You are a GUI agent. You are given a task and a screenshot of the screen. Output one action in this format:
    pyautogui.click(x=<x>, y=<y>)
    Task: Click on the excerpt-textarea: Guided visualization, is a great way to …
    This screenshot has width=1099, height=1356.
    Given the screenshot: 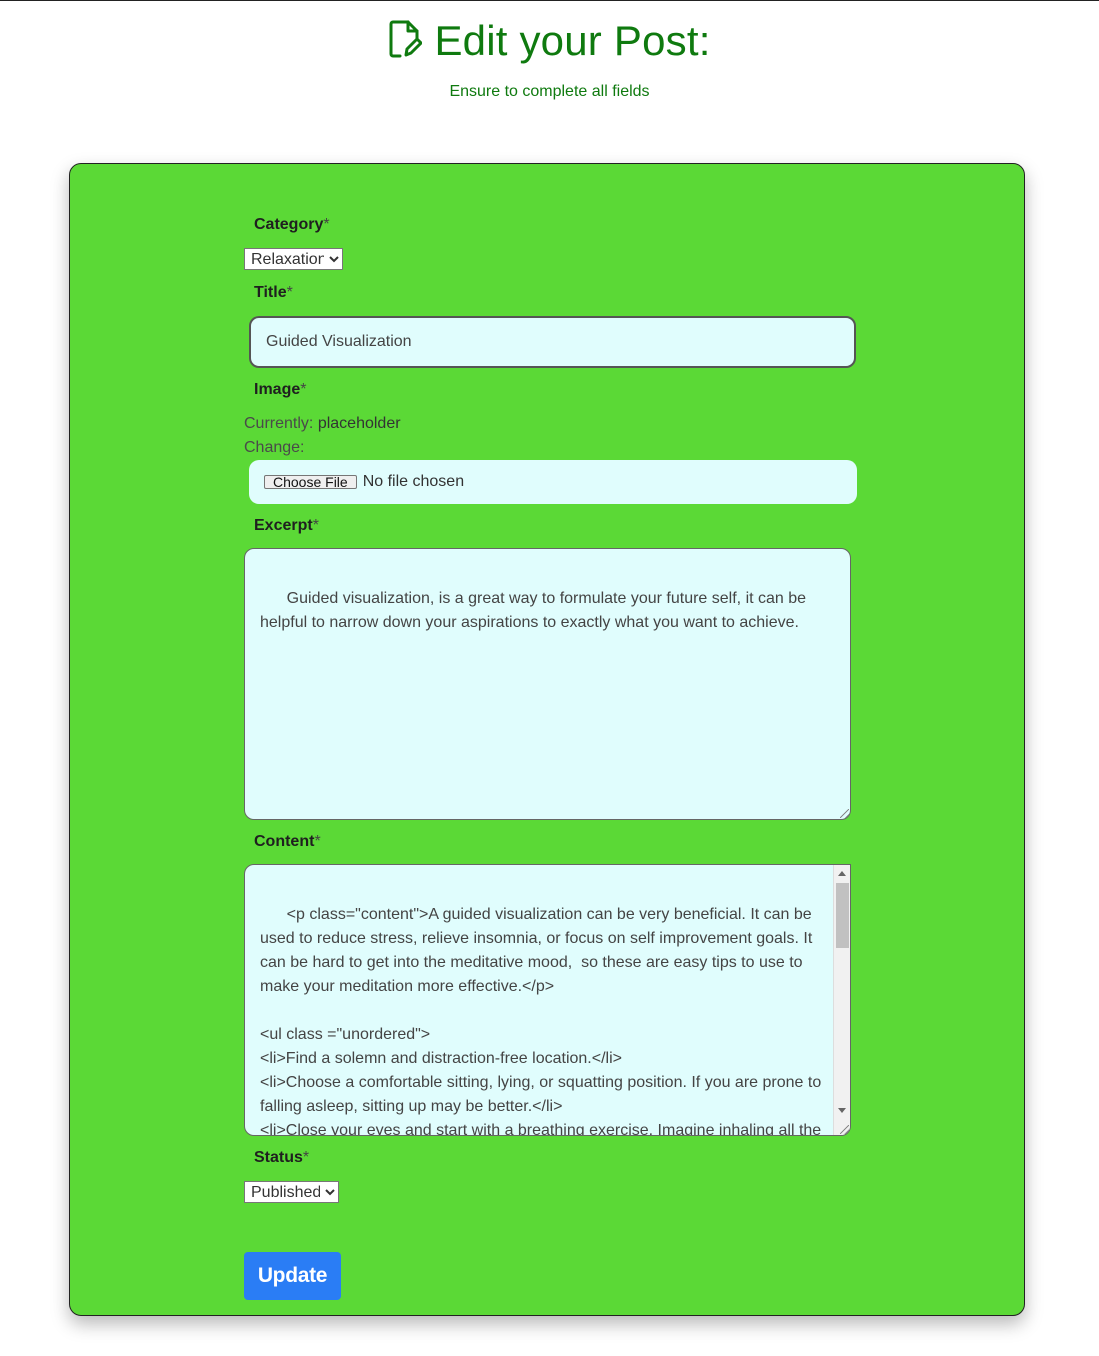 What is the action you would take?
    pyautogui.click(x=547, y=684)
    